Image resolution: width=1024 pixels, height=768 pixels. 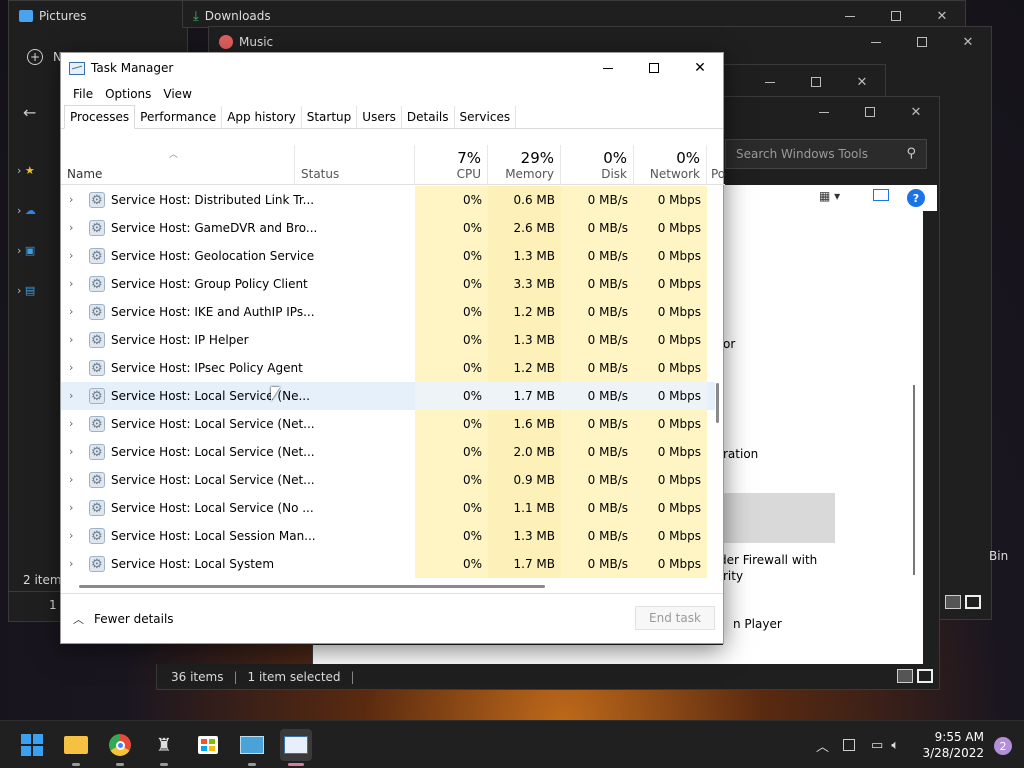 What do you see at coordinates (757, 624) in the screenshot?
I see `tool-item-label-5: n Player` at bounding box center [757, 624].